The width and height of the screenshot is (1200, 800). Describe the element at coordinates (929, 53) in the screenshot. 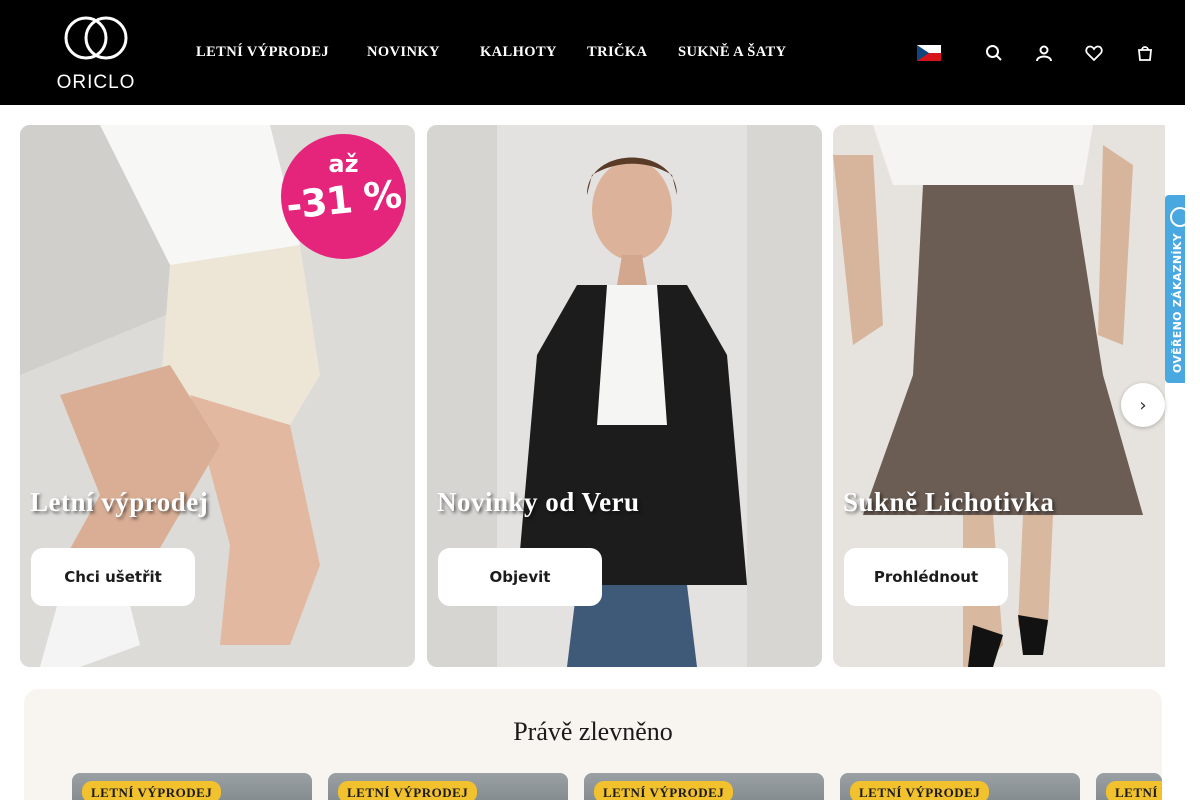

I see `cz-flag-icon` at that location.